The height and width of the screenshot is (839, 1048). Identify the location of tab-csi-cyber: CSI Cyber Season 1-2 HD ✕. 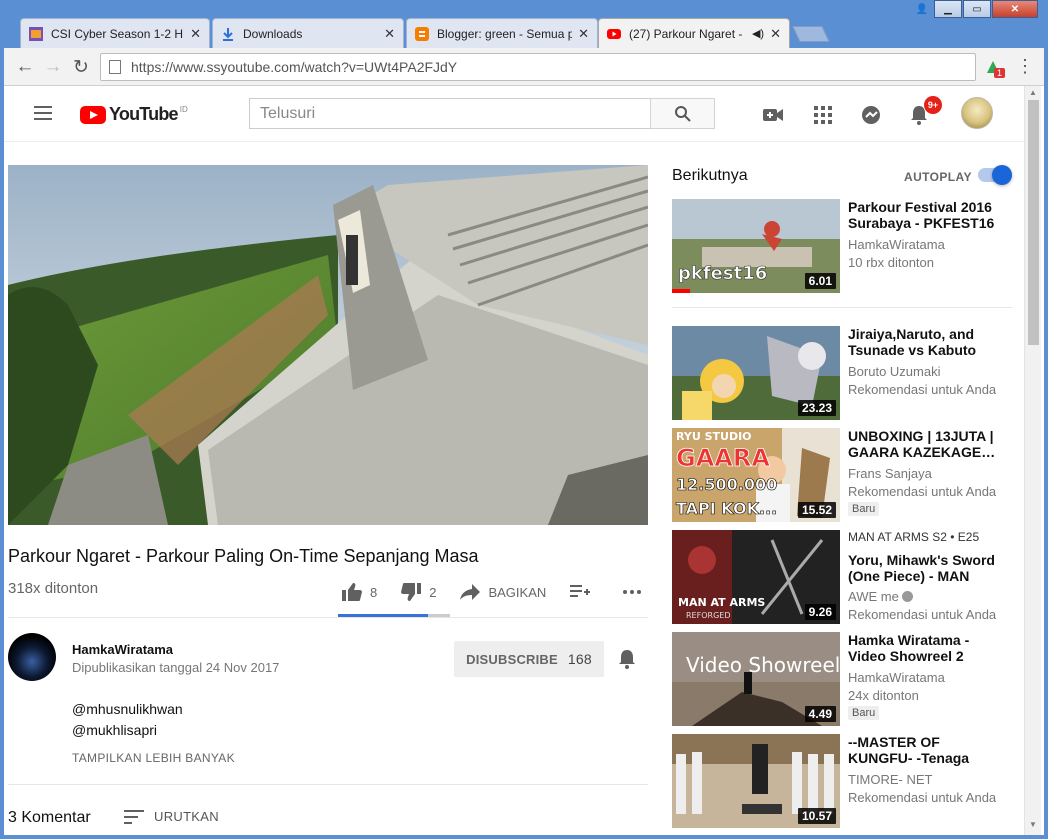
(115, 33).